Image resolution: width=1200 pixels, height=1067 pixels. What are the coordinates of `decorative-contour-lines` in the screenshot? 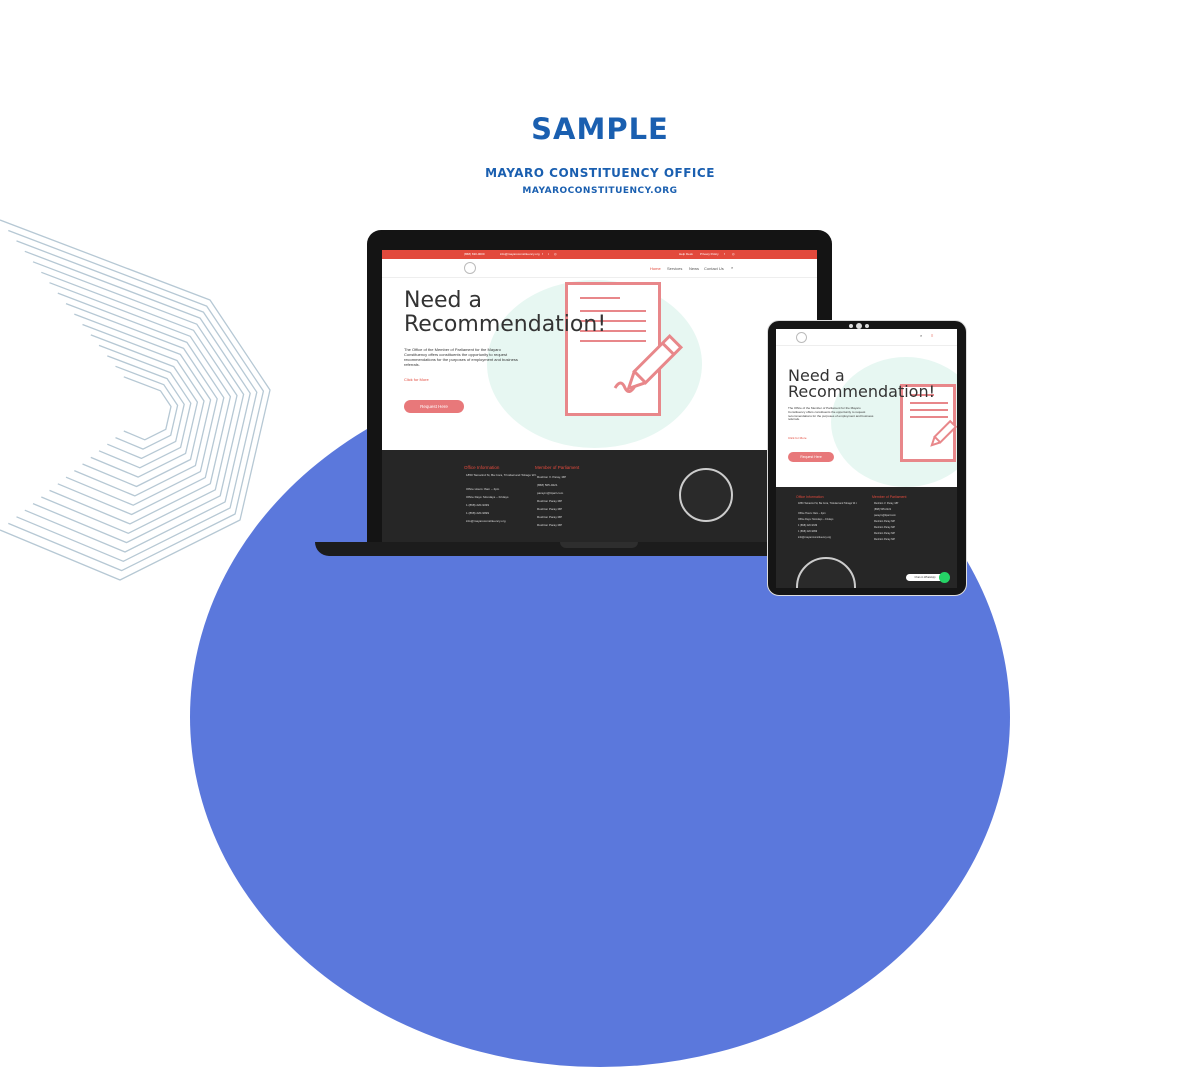 It's located at (135, 400).